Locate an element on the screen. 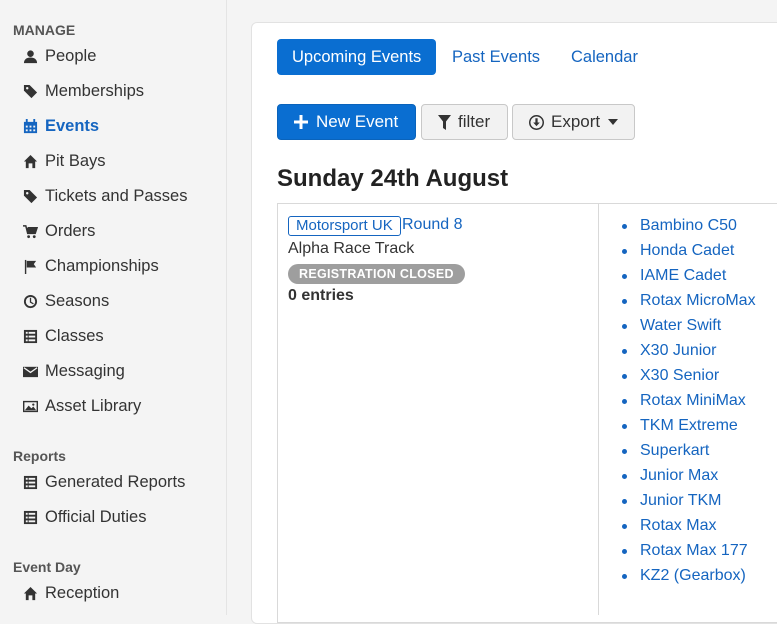  clock-icon is located at coordinates (30, 301).